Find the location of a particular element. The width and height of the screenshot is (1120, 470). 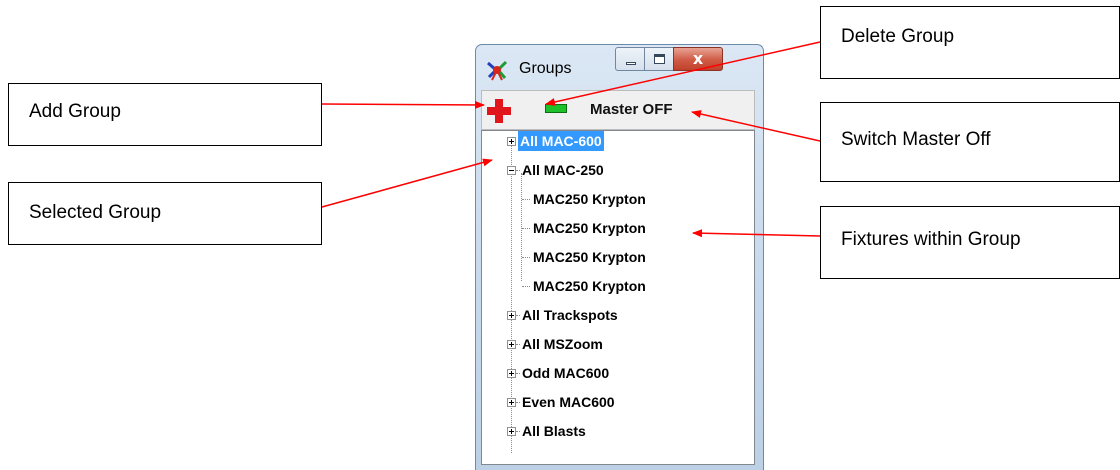

arrow-add-group is located at coordinates (403, 104).